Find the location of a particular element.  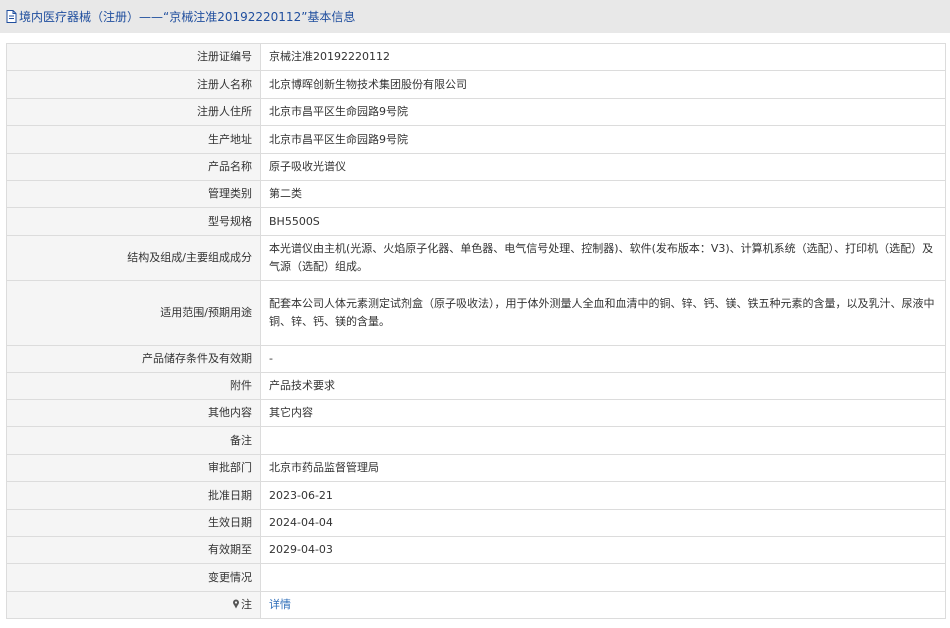

table-row: 其他内容 其它内容 is located at coordinates (476, 413).